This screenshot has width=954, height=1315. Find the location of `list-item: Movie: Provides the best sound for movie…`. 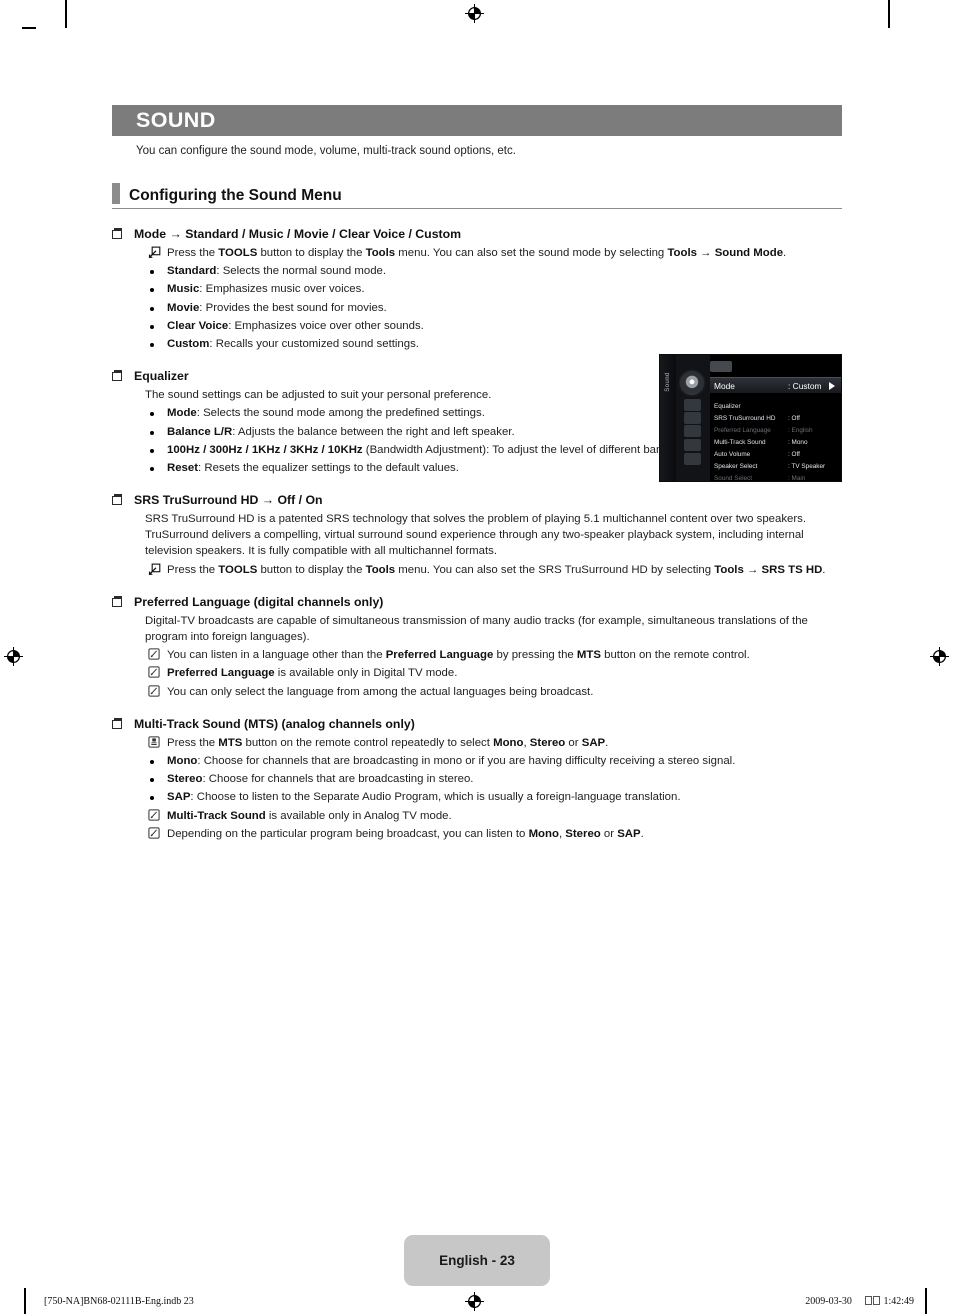

list-item: Movie: Provides the best sound for movie… is located at coordinates (493, 308).